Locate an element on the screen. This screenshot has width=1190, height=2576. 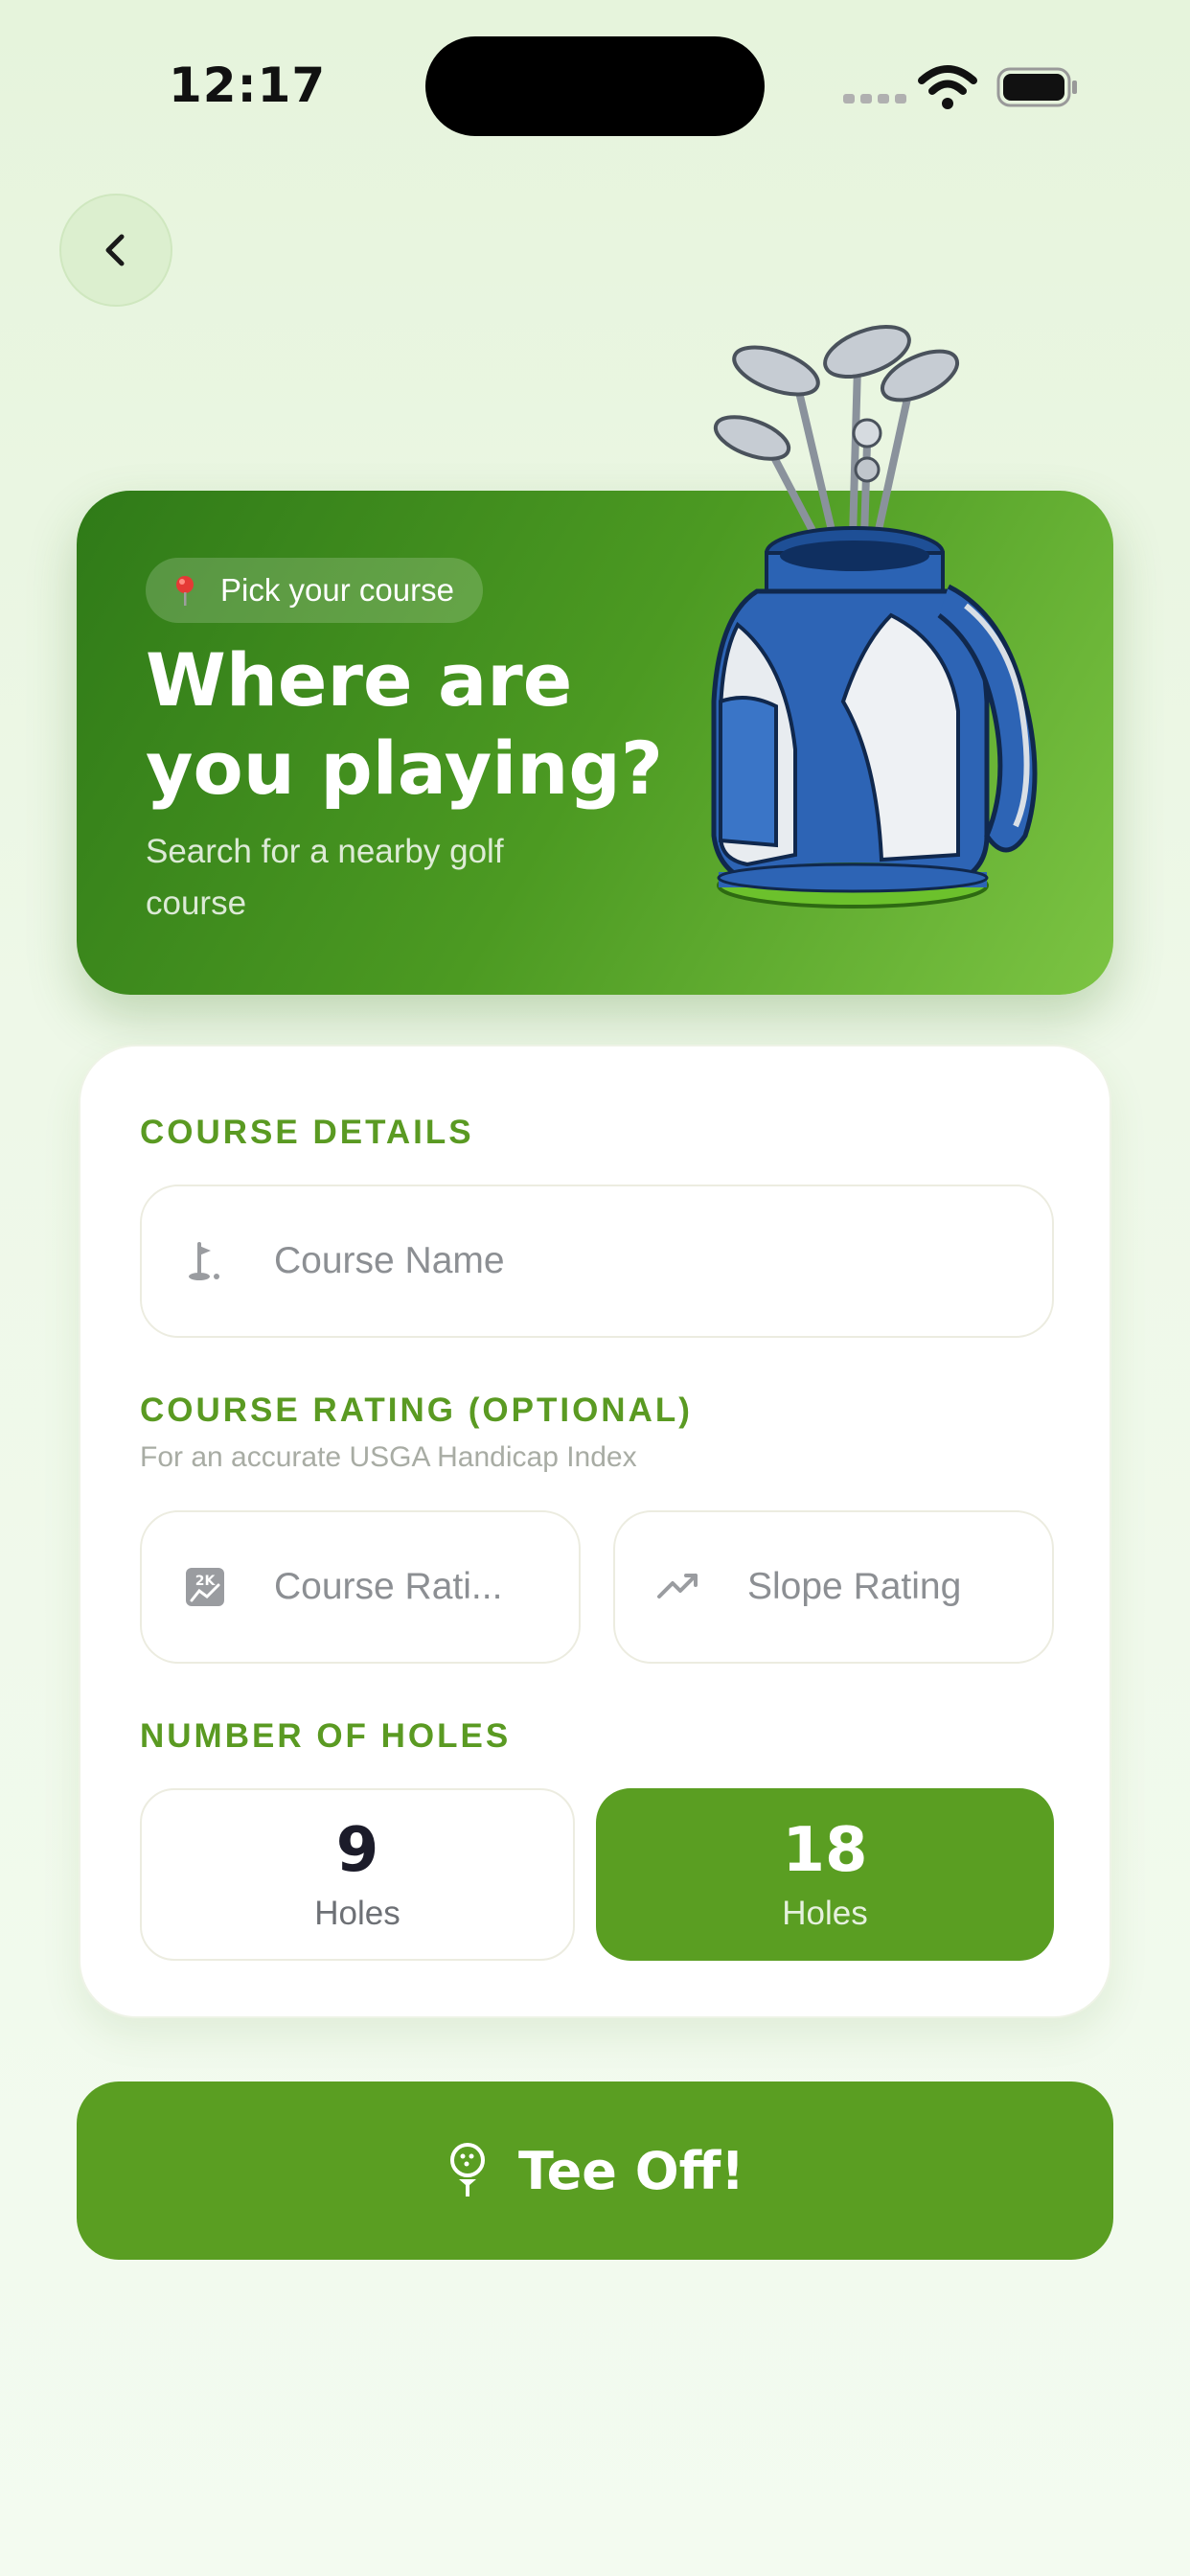
holes-9-option: 9 Holes is located at coordinates (358, 1874).